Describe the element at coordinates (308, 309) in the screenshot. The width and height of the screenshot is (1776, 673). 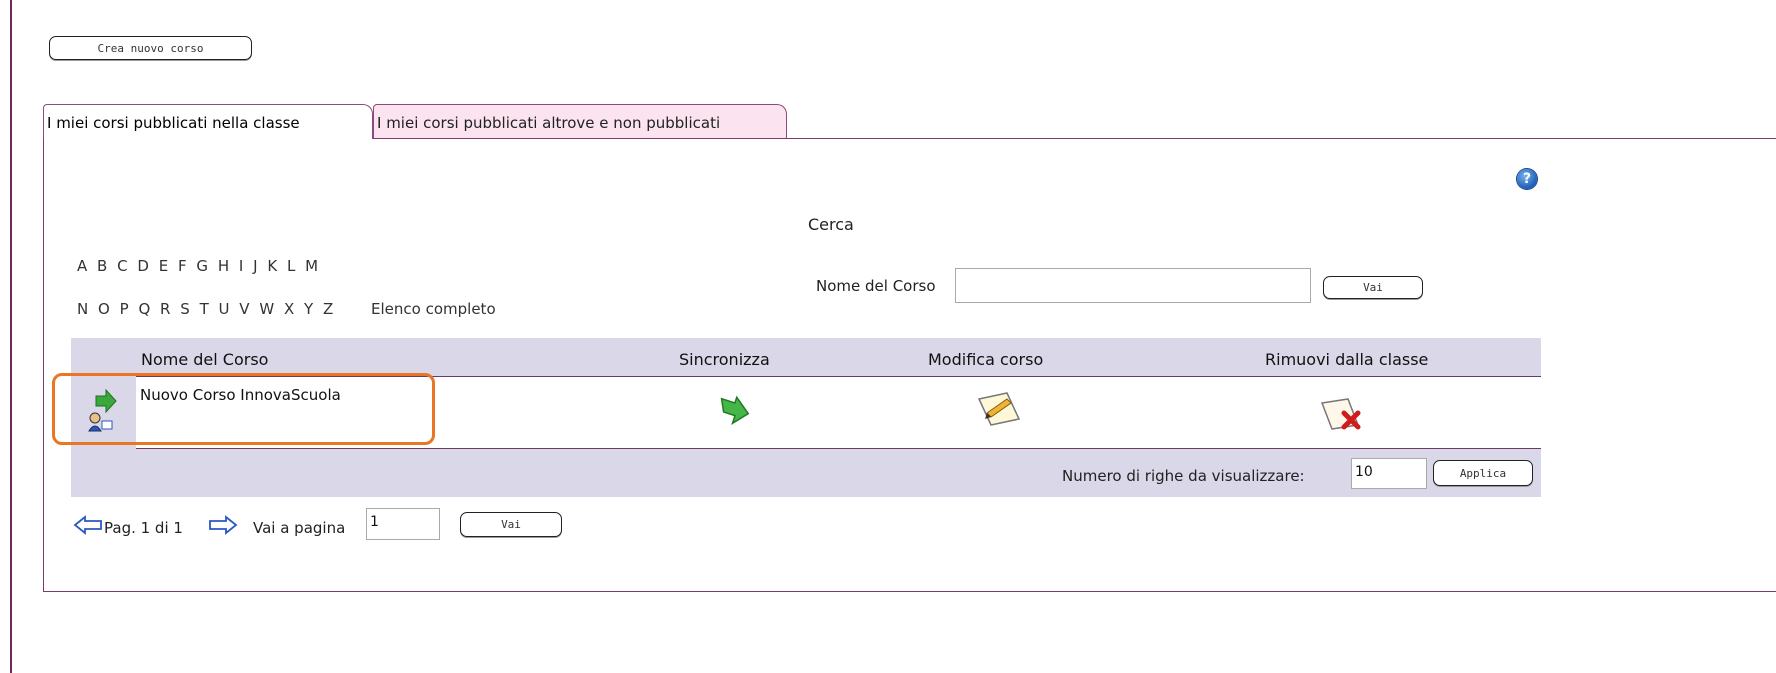
I see `letter-filter-y: Y` at that location.